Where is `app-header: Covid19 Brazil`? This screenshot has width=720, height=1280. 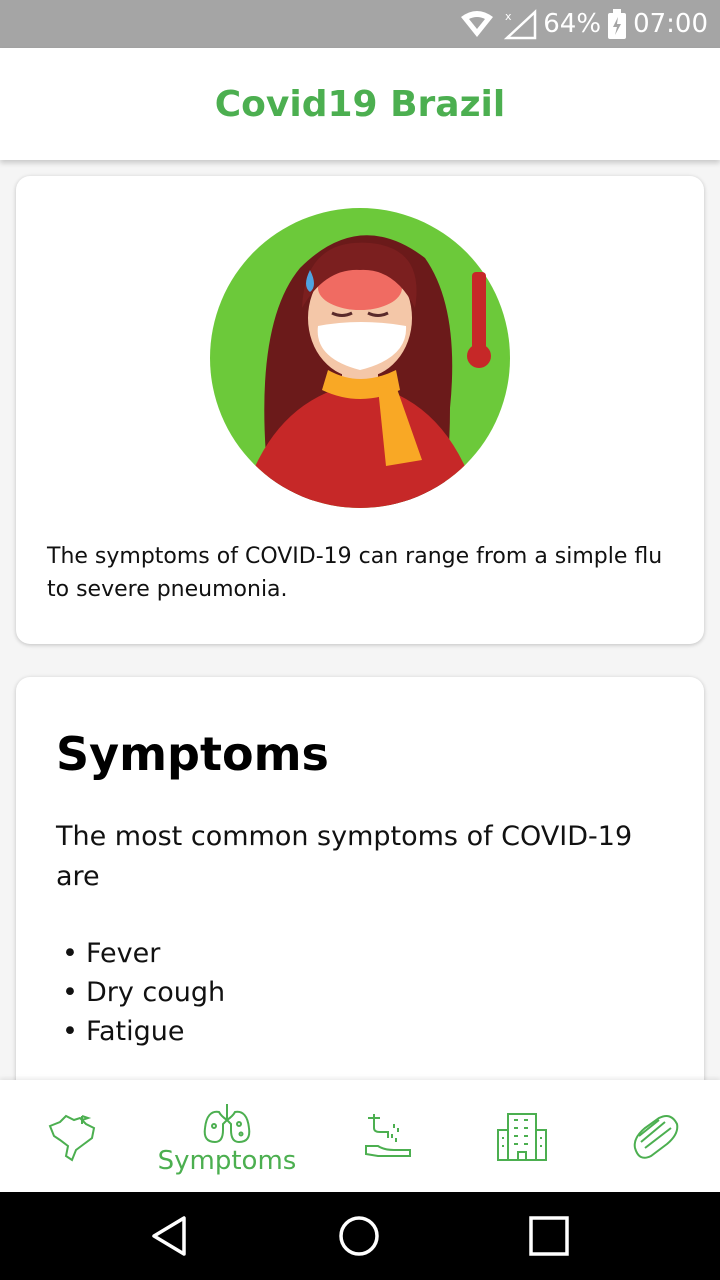
app-header: Covid19 Brazil is located at coordinates (360, 104).